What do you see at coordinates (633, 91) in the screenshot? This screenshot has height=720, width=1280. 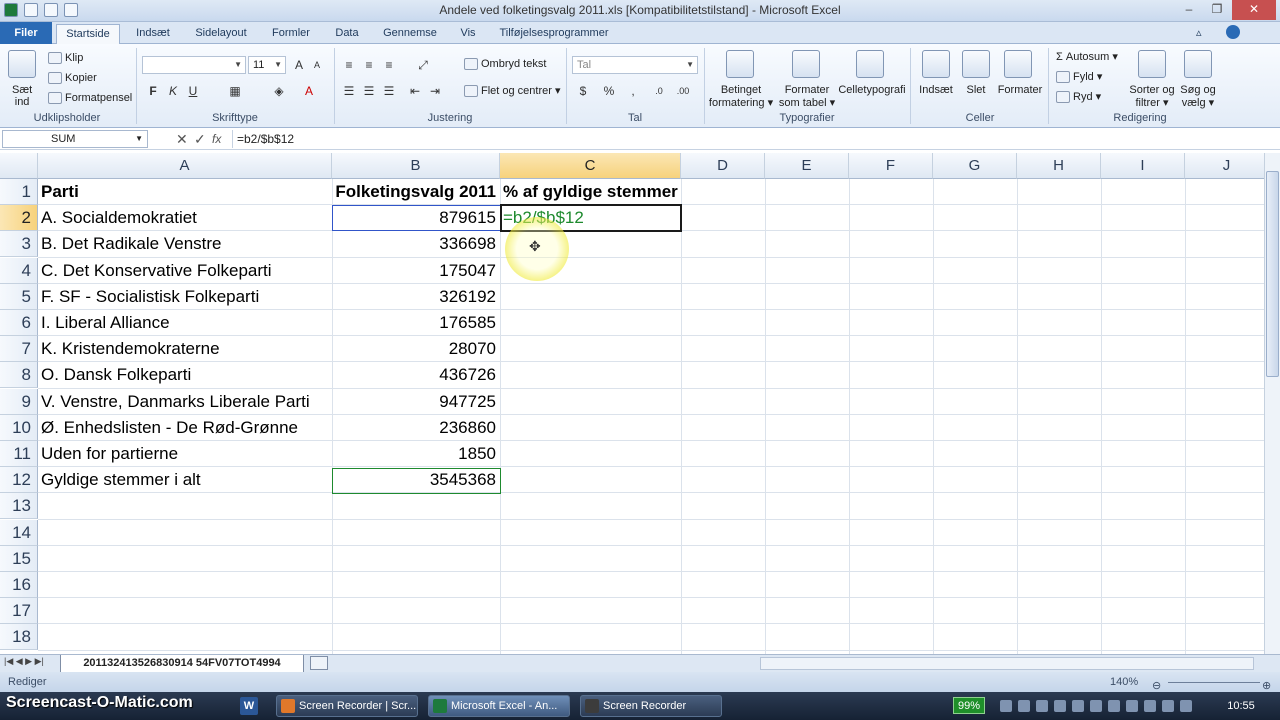 I see `comma-style-icon: ,` at bounding box center [633, 91].